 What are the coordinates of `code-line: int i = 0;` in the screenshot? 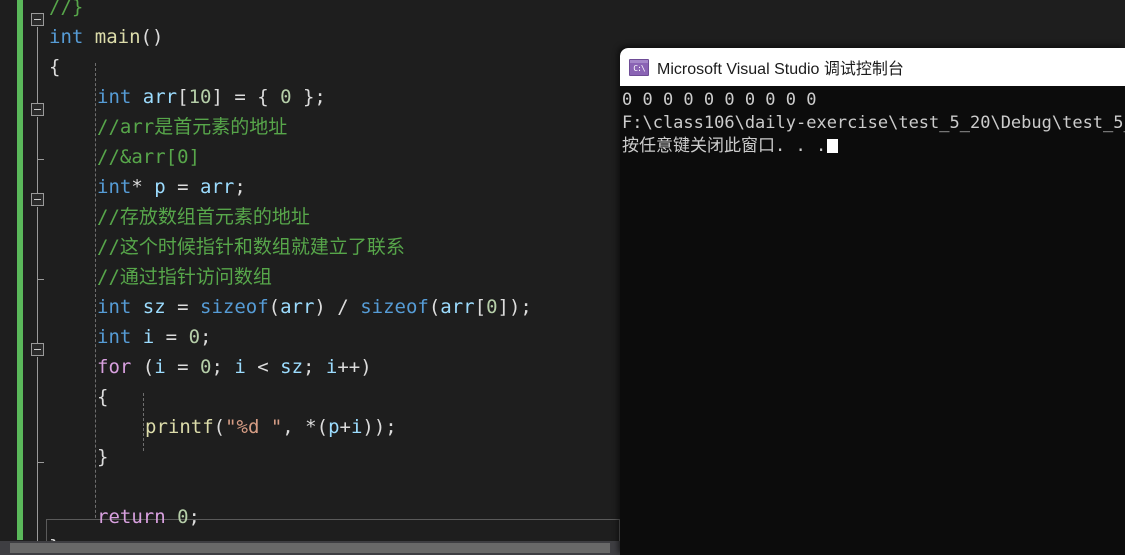 It's located at (154, 337).